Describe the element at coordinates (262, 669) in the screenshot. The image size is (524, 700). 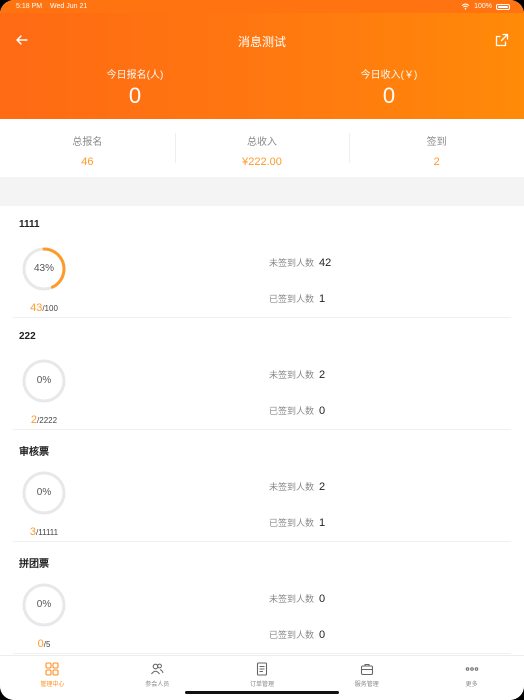
I see `document-icon` at that location.